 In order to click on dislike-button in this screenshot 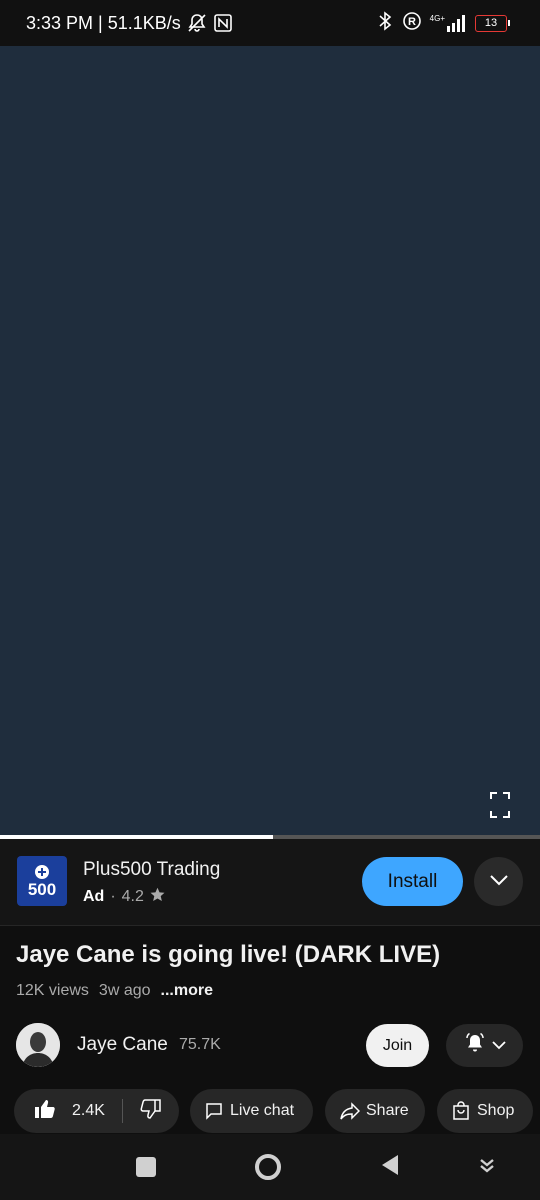, I will do `click(151, 1111)`.